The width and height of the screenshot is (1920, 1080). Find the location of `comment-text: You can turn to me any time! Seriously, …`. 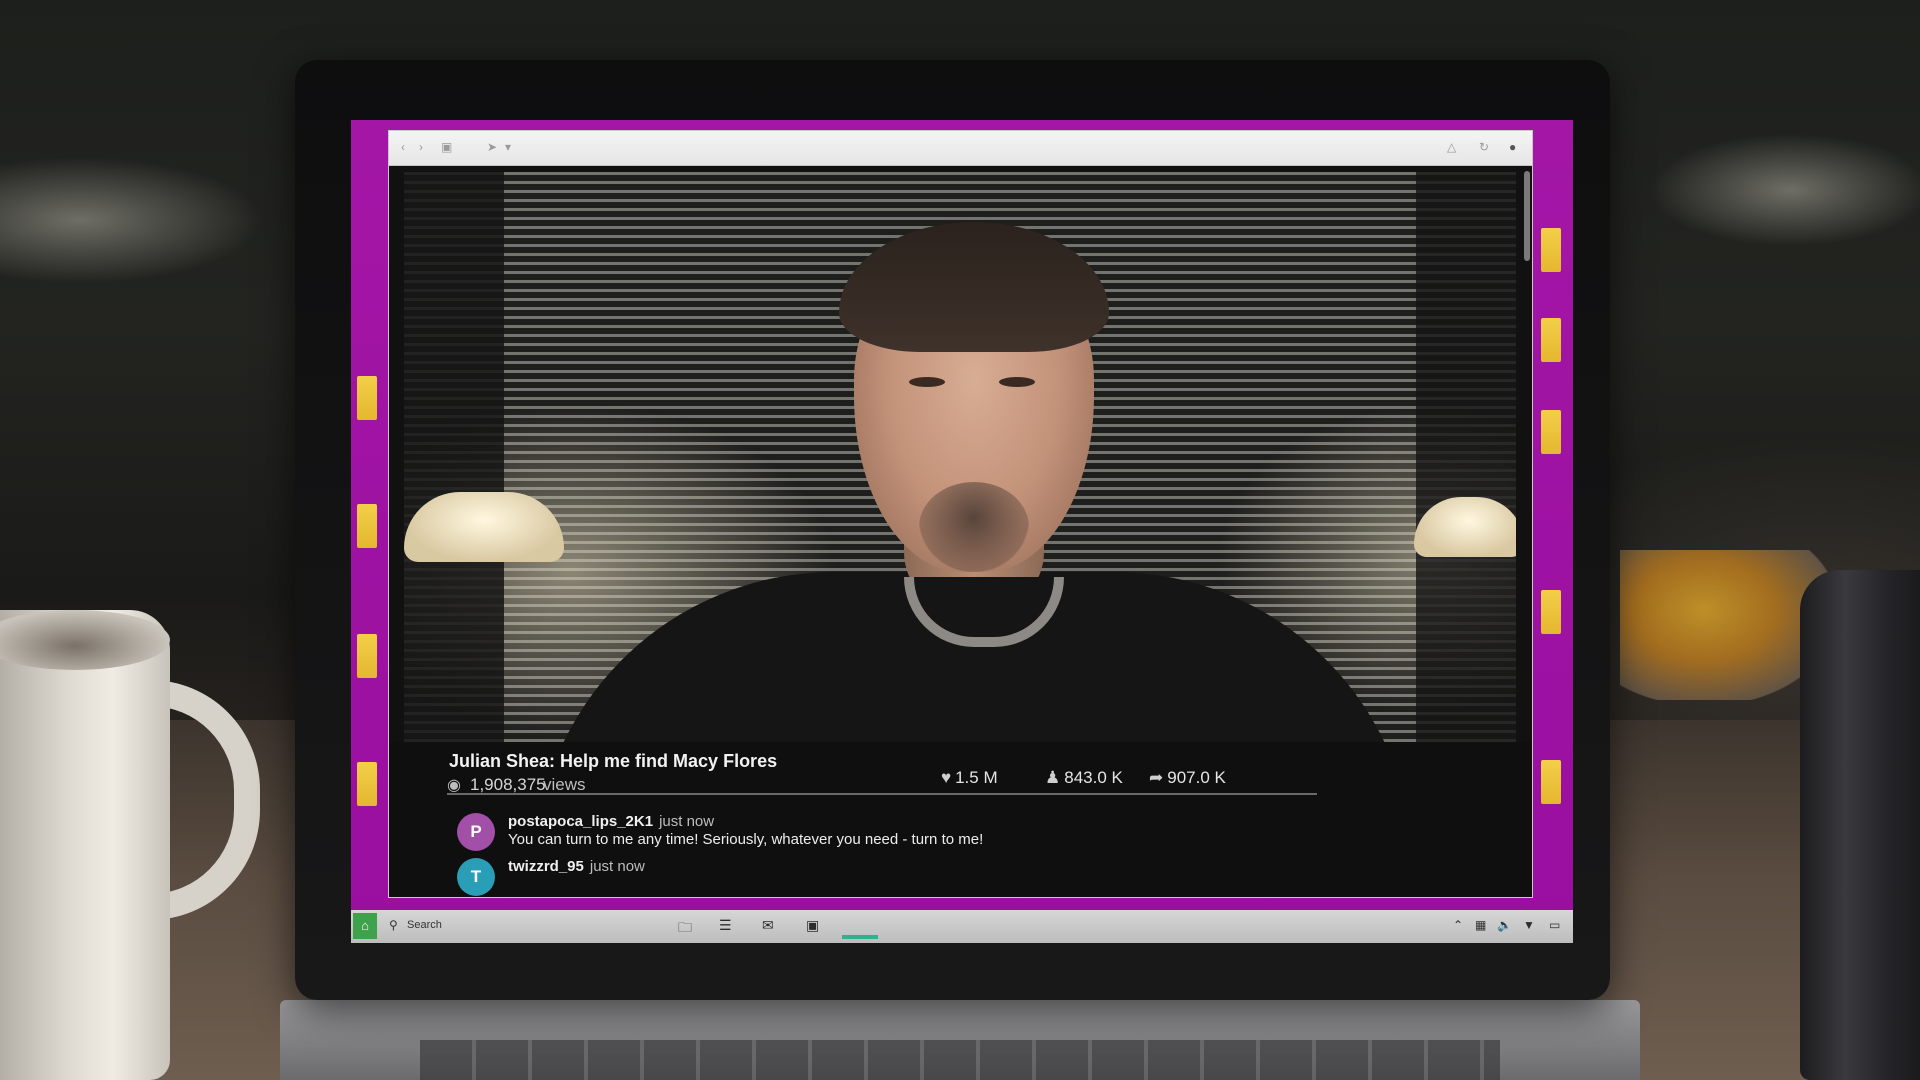

comment-text: You can turn to me any time! Seriously, … is located at coordinates (746, 839).